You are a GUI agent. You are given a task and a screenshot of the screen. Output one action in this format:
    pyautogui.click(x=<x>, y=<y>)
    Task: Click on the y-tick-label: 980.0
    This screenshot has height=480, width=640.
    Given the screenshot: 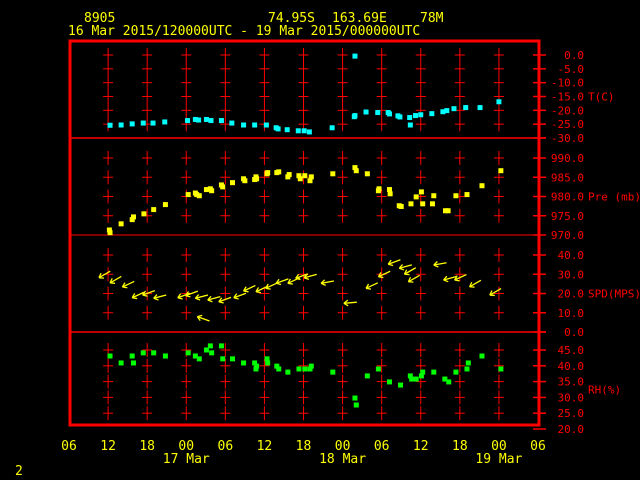 What is the action you would take?
    pyautogui.click(x=567, y=197)
    